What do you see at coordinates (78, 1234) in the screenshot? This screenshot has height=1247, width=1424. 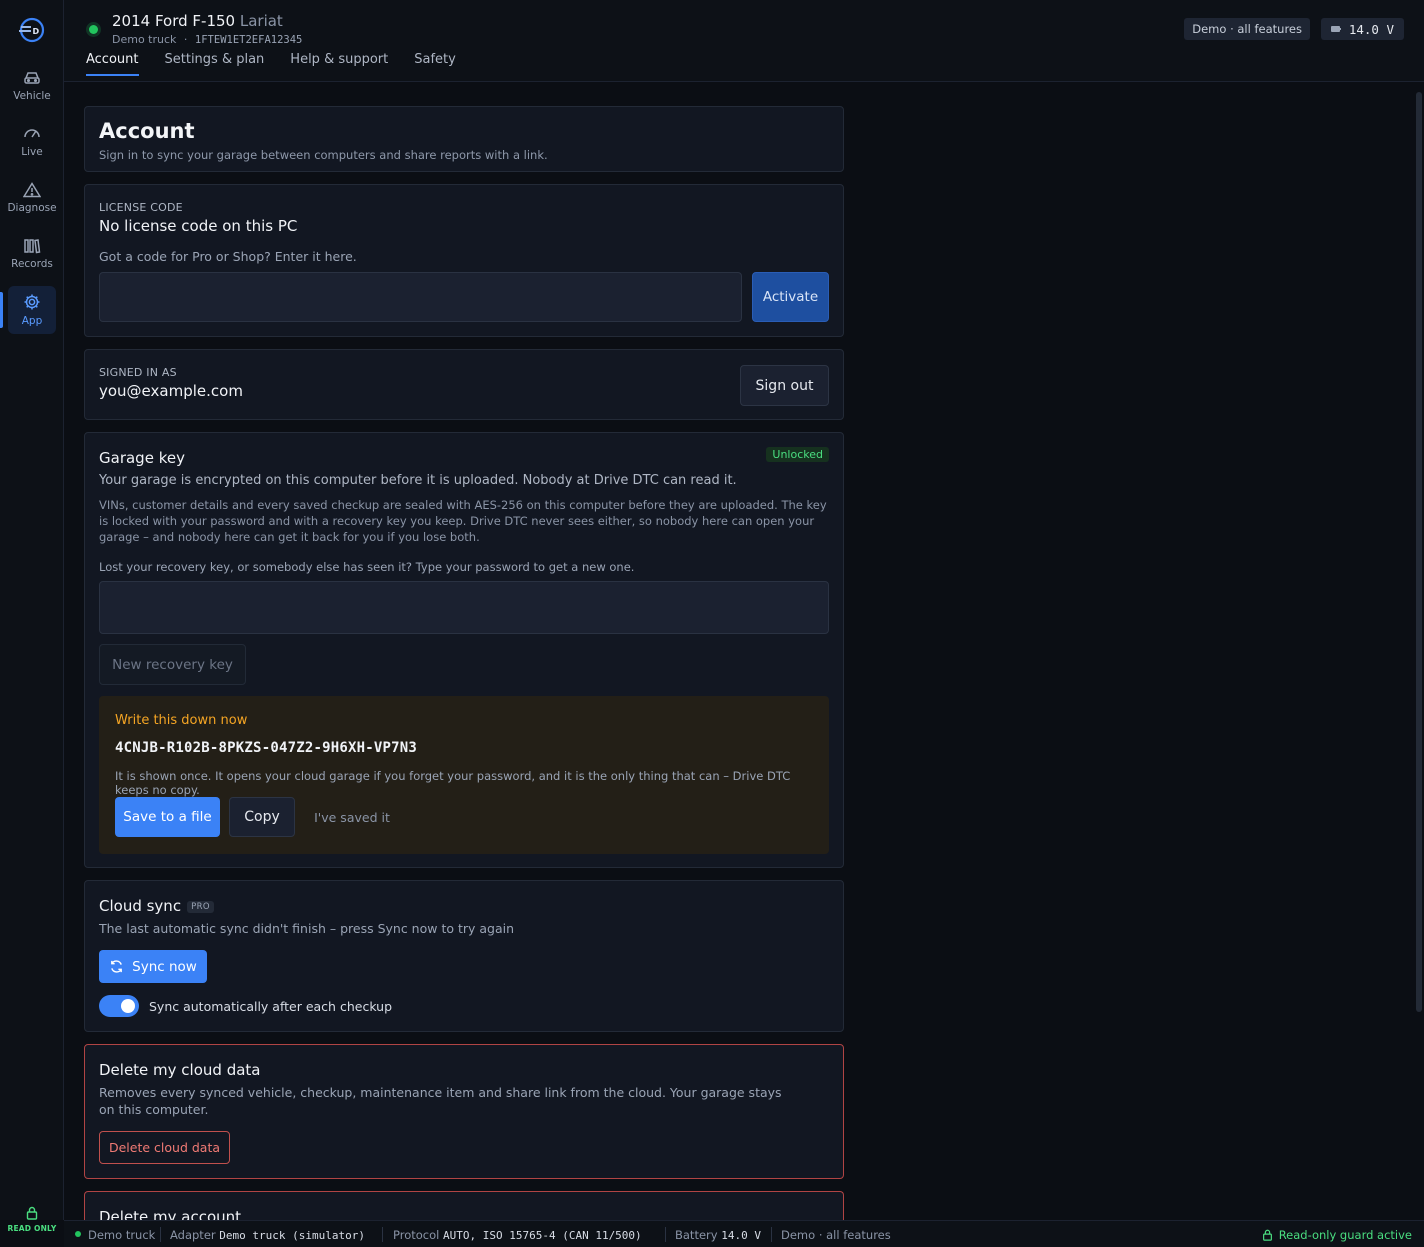 I see `status-connection-dot` at bounding box center [78, 1234].